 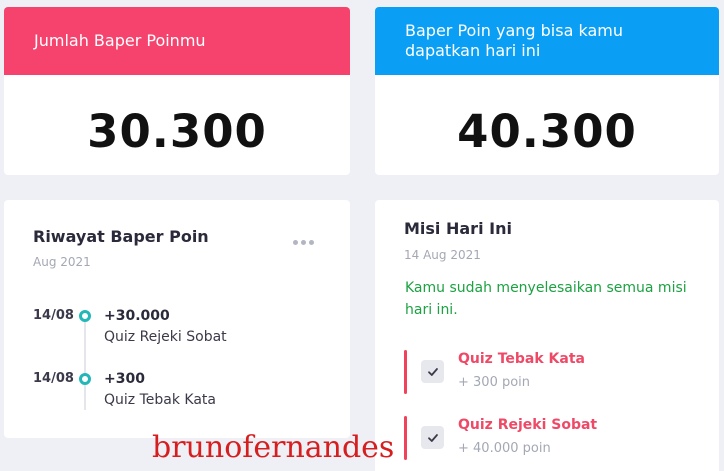 What do you see at coordinates (554, 372) in the screenshot?
I see `mission-item: Quiz Tebak Kata + 300 poin` at bounding box center [554, 372].